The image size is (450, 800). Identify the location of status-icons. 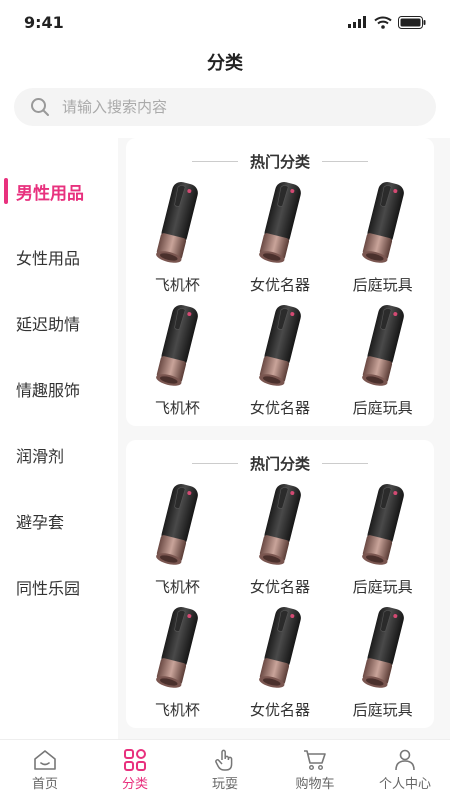
(387, 22).